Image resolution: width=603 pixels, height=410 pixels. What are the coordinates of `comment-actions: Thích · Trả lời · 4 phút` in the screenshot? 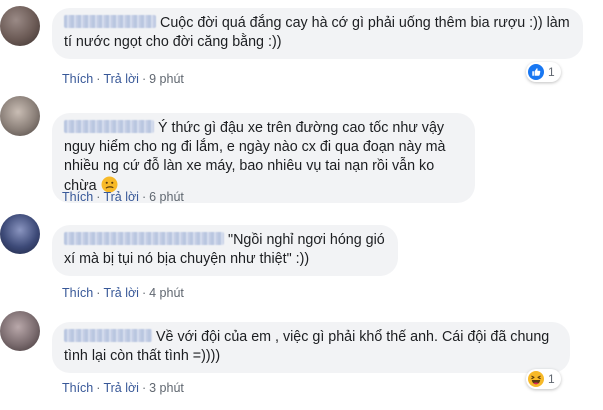 It's located at (123, 293).